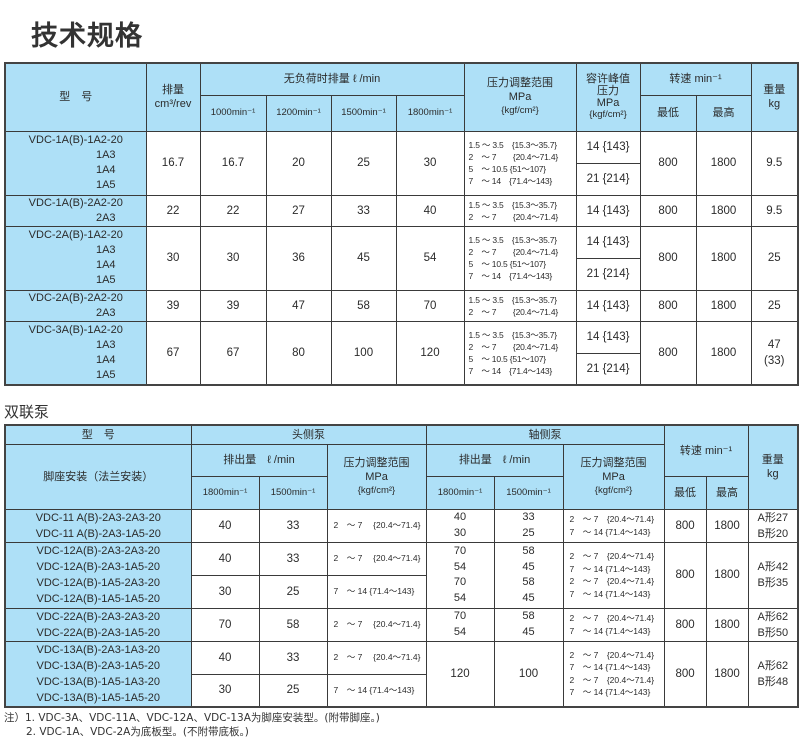 The height and width of the screenshot is (743, 800). I want to click on flow-cell: 16.7, so click(233, 163).